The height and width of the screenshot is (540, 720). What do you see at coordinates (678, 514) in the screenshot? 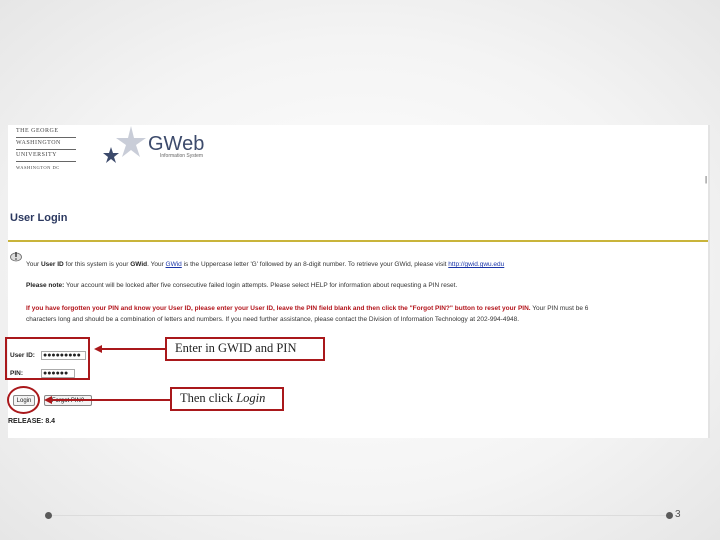
I see `slide-number: 3` at bounding box center [678, 514].